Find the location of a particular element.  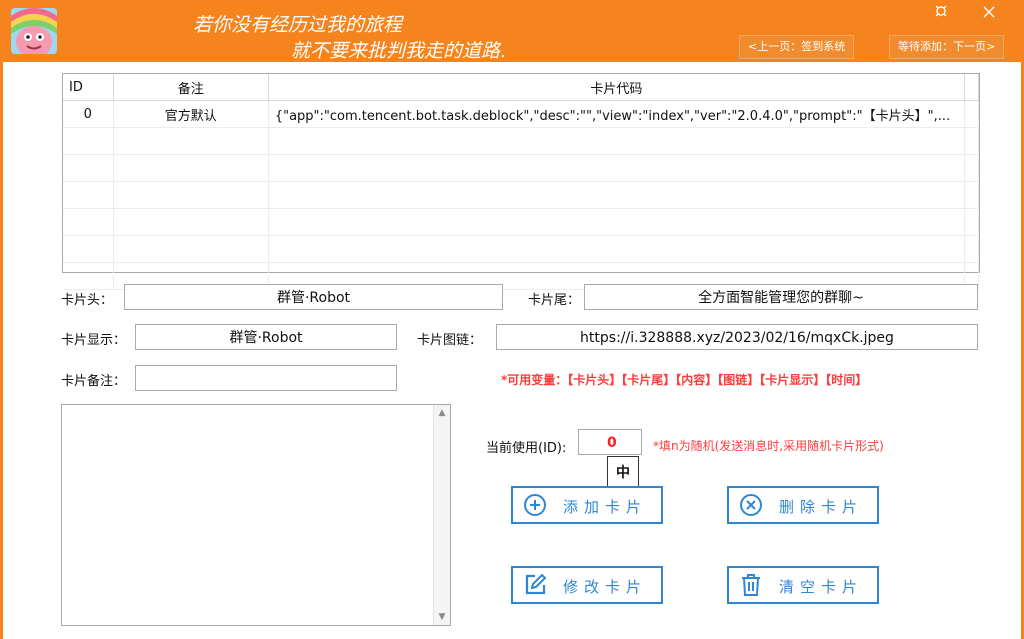

column-header-id: ID is located at coordinates (88, 87).